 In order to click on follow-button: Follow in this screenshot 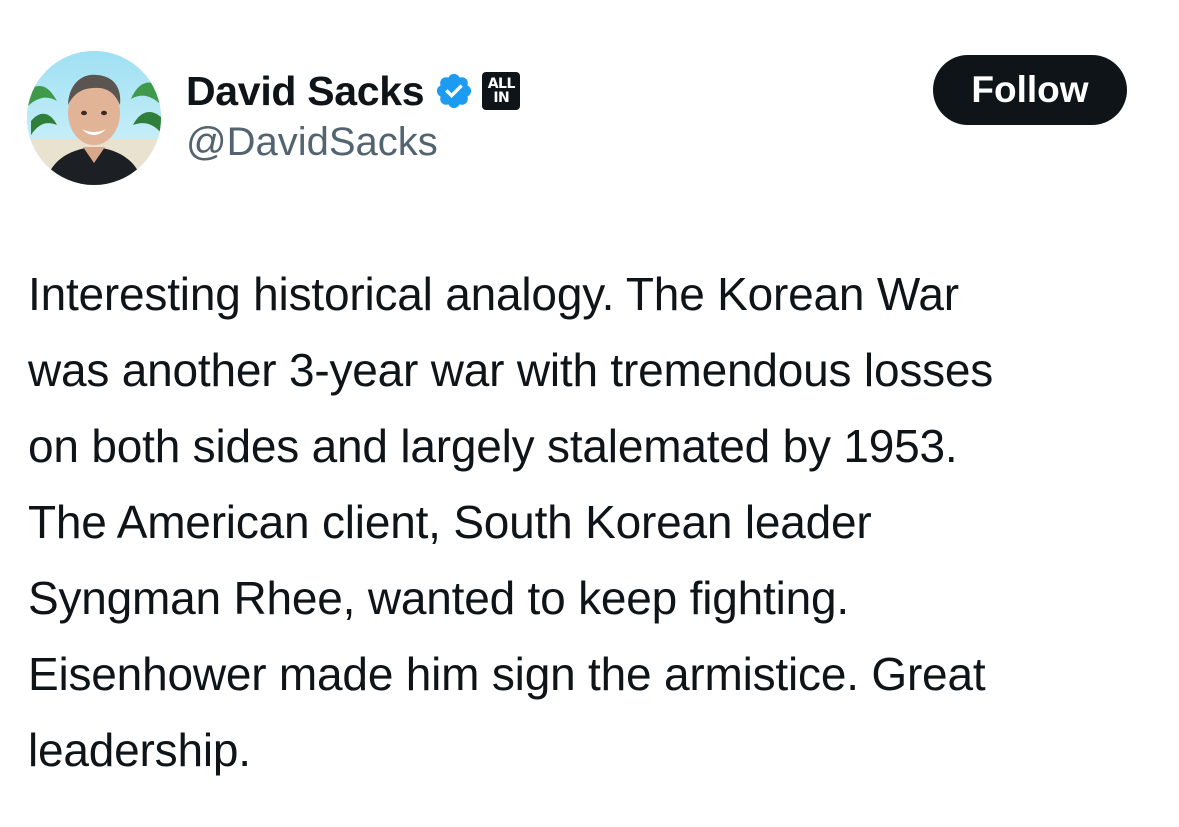, I will do `click(1030, 90)`.